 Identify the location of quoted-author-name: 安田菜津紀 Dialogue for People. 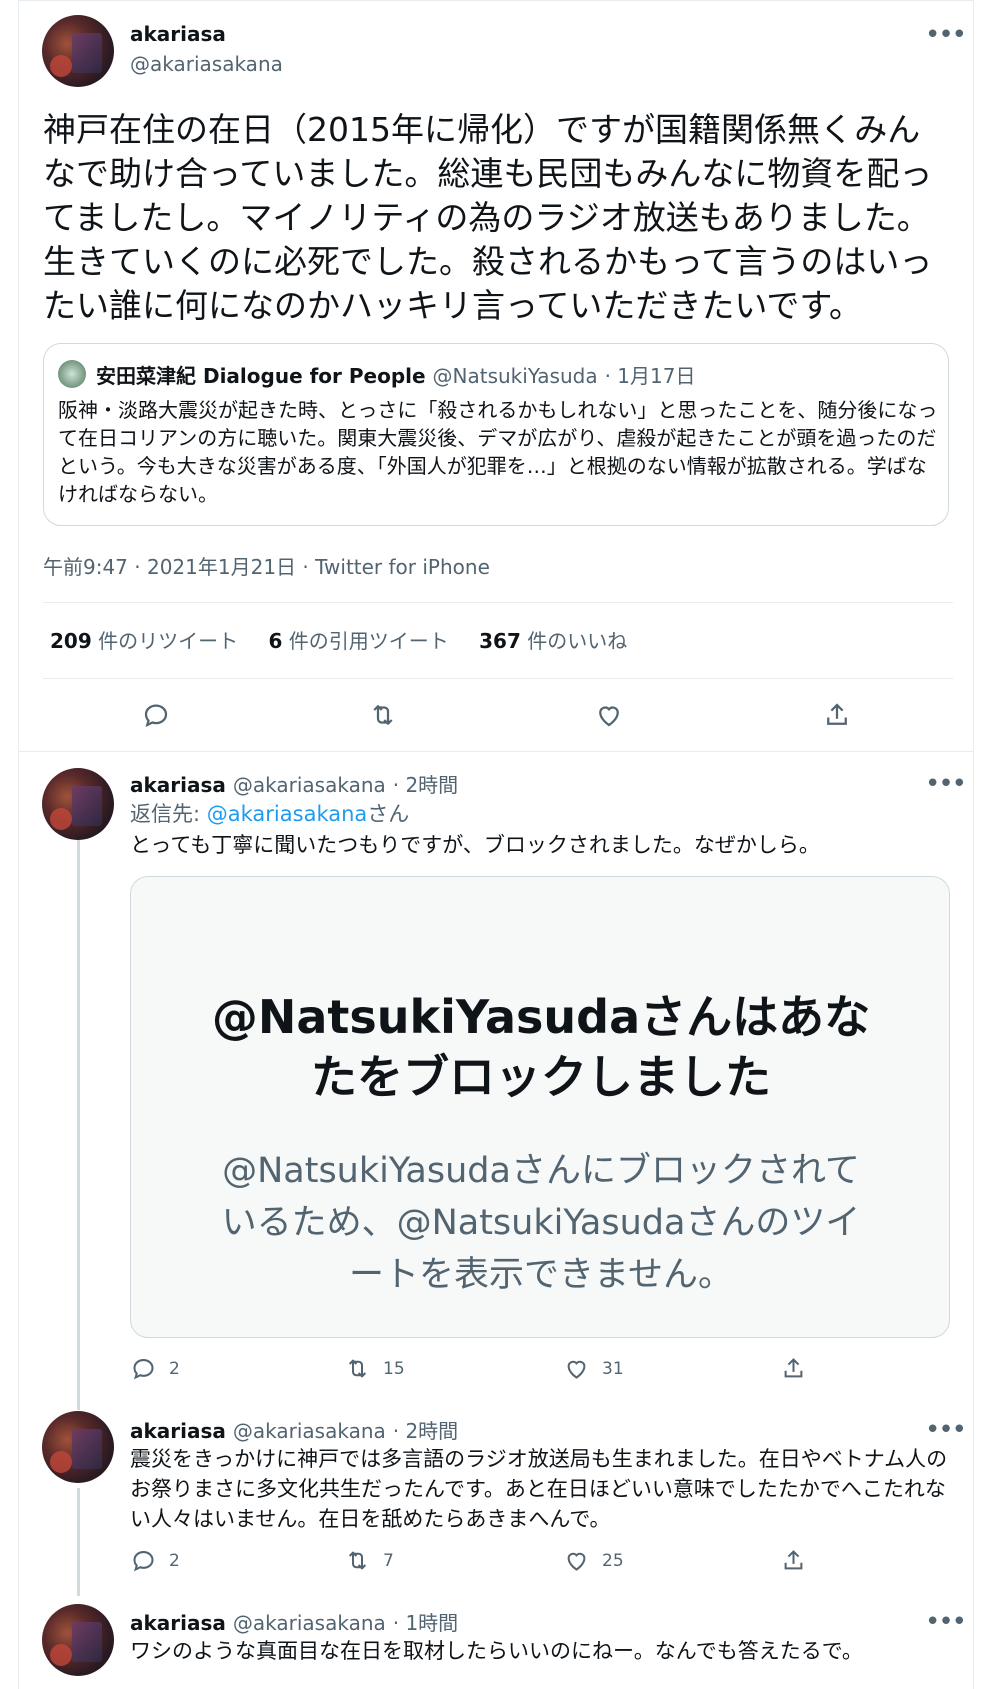
(261, 376).